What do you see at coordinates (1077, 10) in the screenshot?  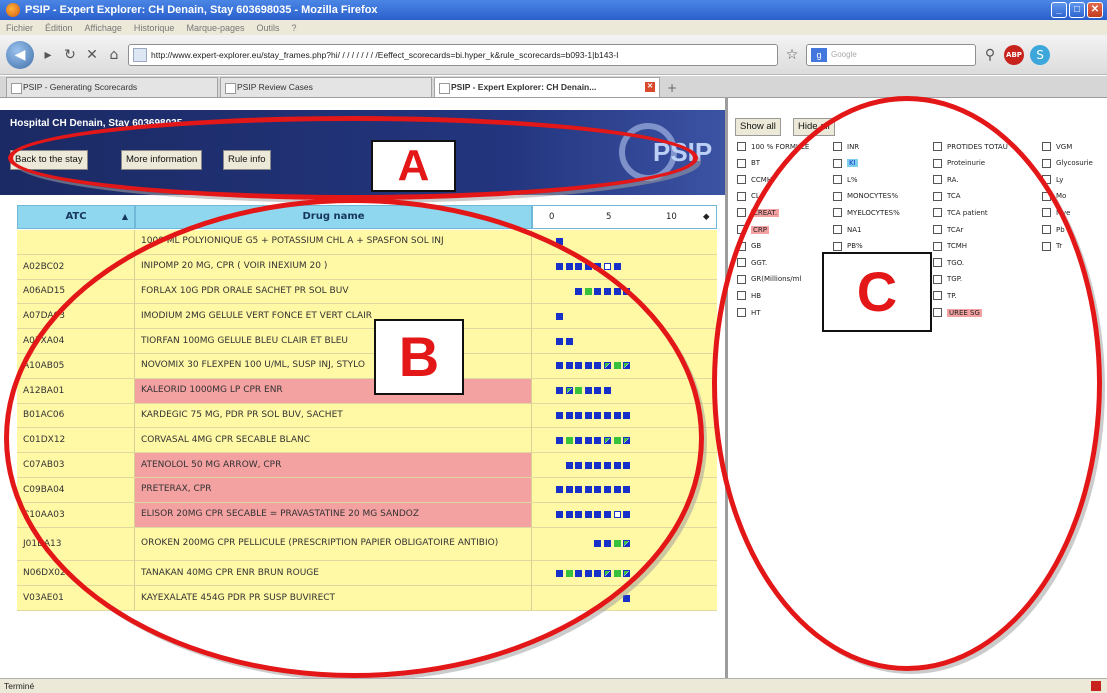 I see `maximize-button: □` at bounding box center [1077, 10].